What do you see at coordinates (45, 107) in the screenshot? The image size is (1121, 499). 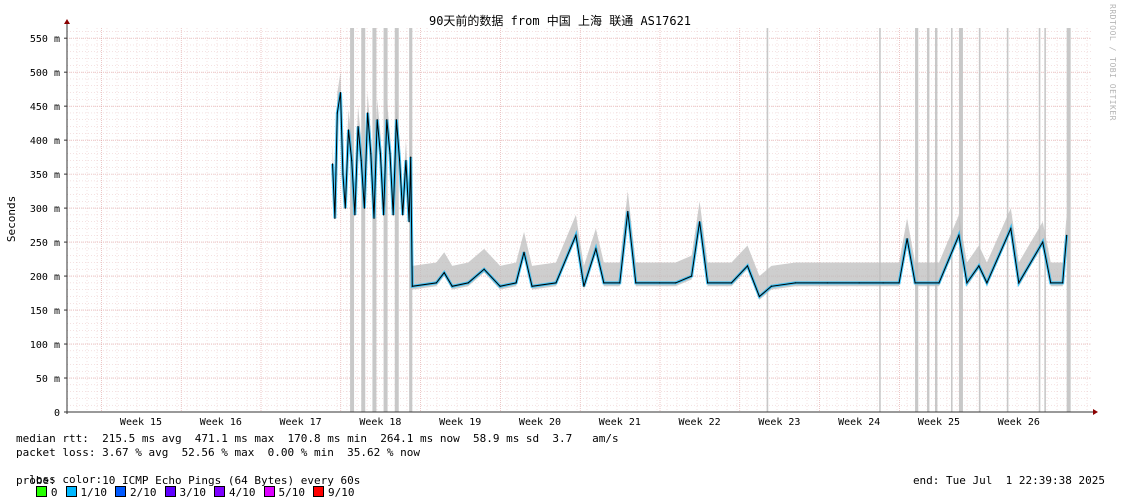 I see `y-tick-label: 450 m` at bounding box center [45, 107].